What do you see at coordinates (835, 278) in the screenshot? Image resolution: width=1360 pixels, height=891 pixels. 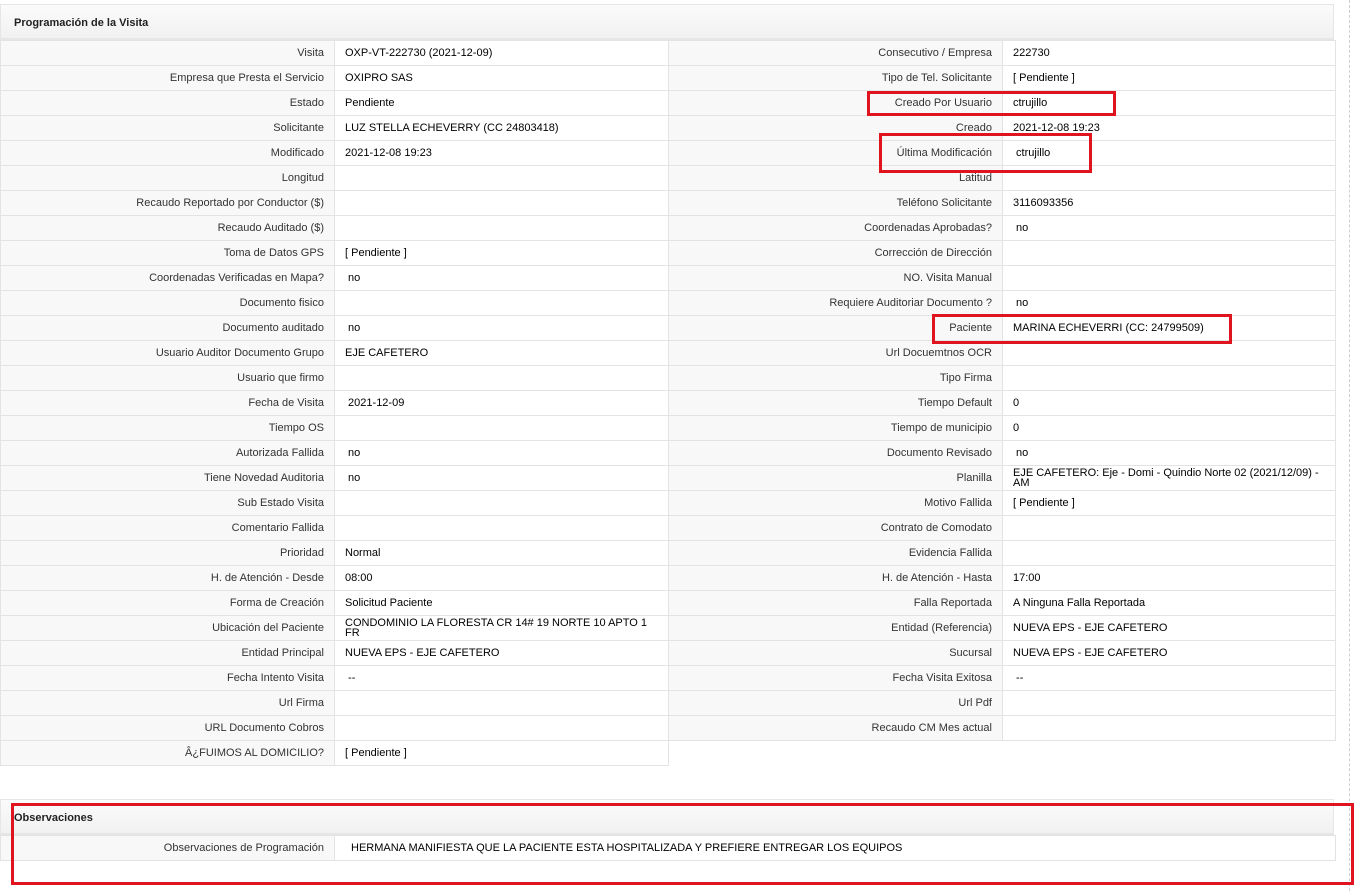 I see `no-visita-manual-label: NO. Visita Manual` at bounding box center [835, 278].